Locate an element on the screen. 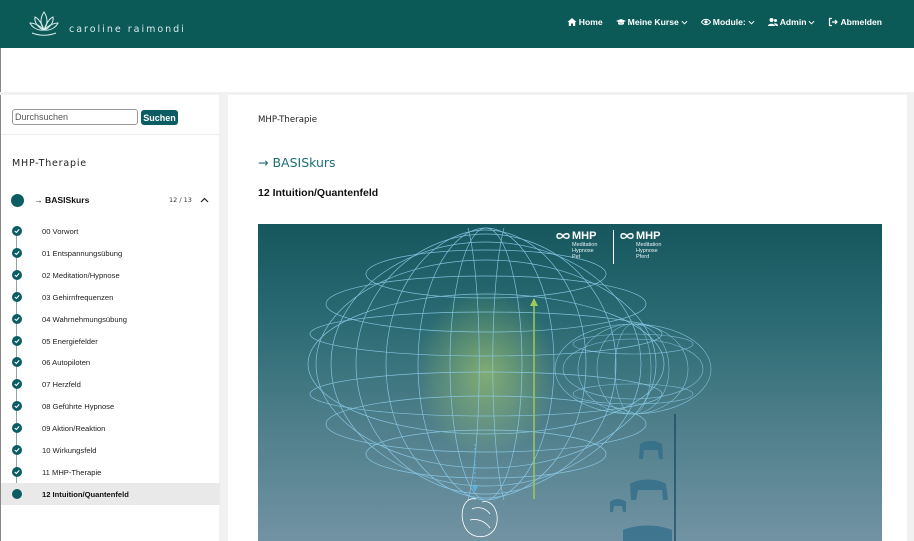  lesson-item: 10 Wirkungsfeld is located at coordinates (110, 450).